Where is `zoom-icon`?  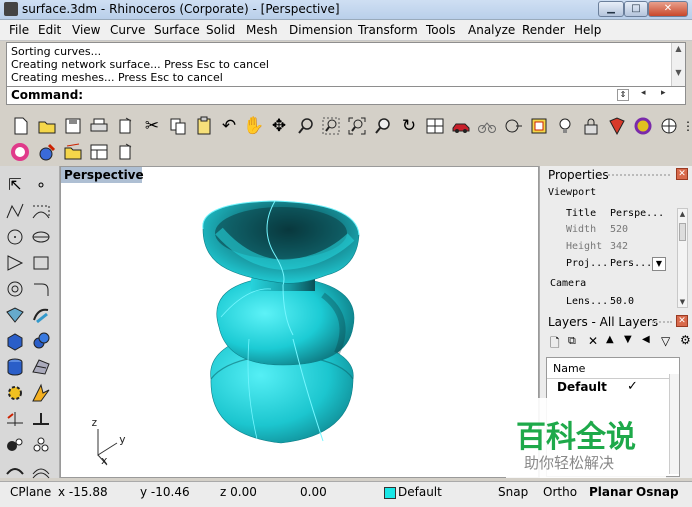
zoom-icon is located at coordinates (306, 126).